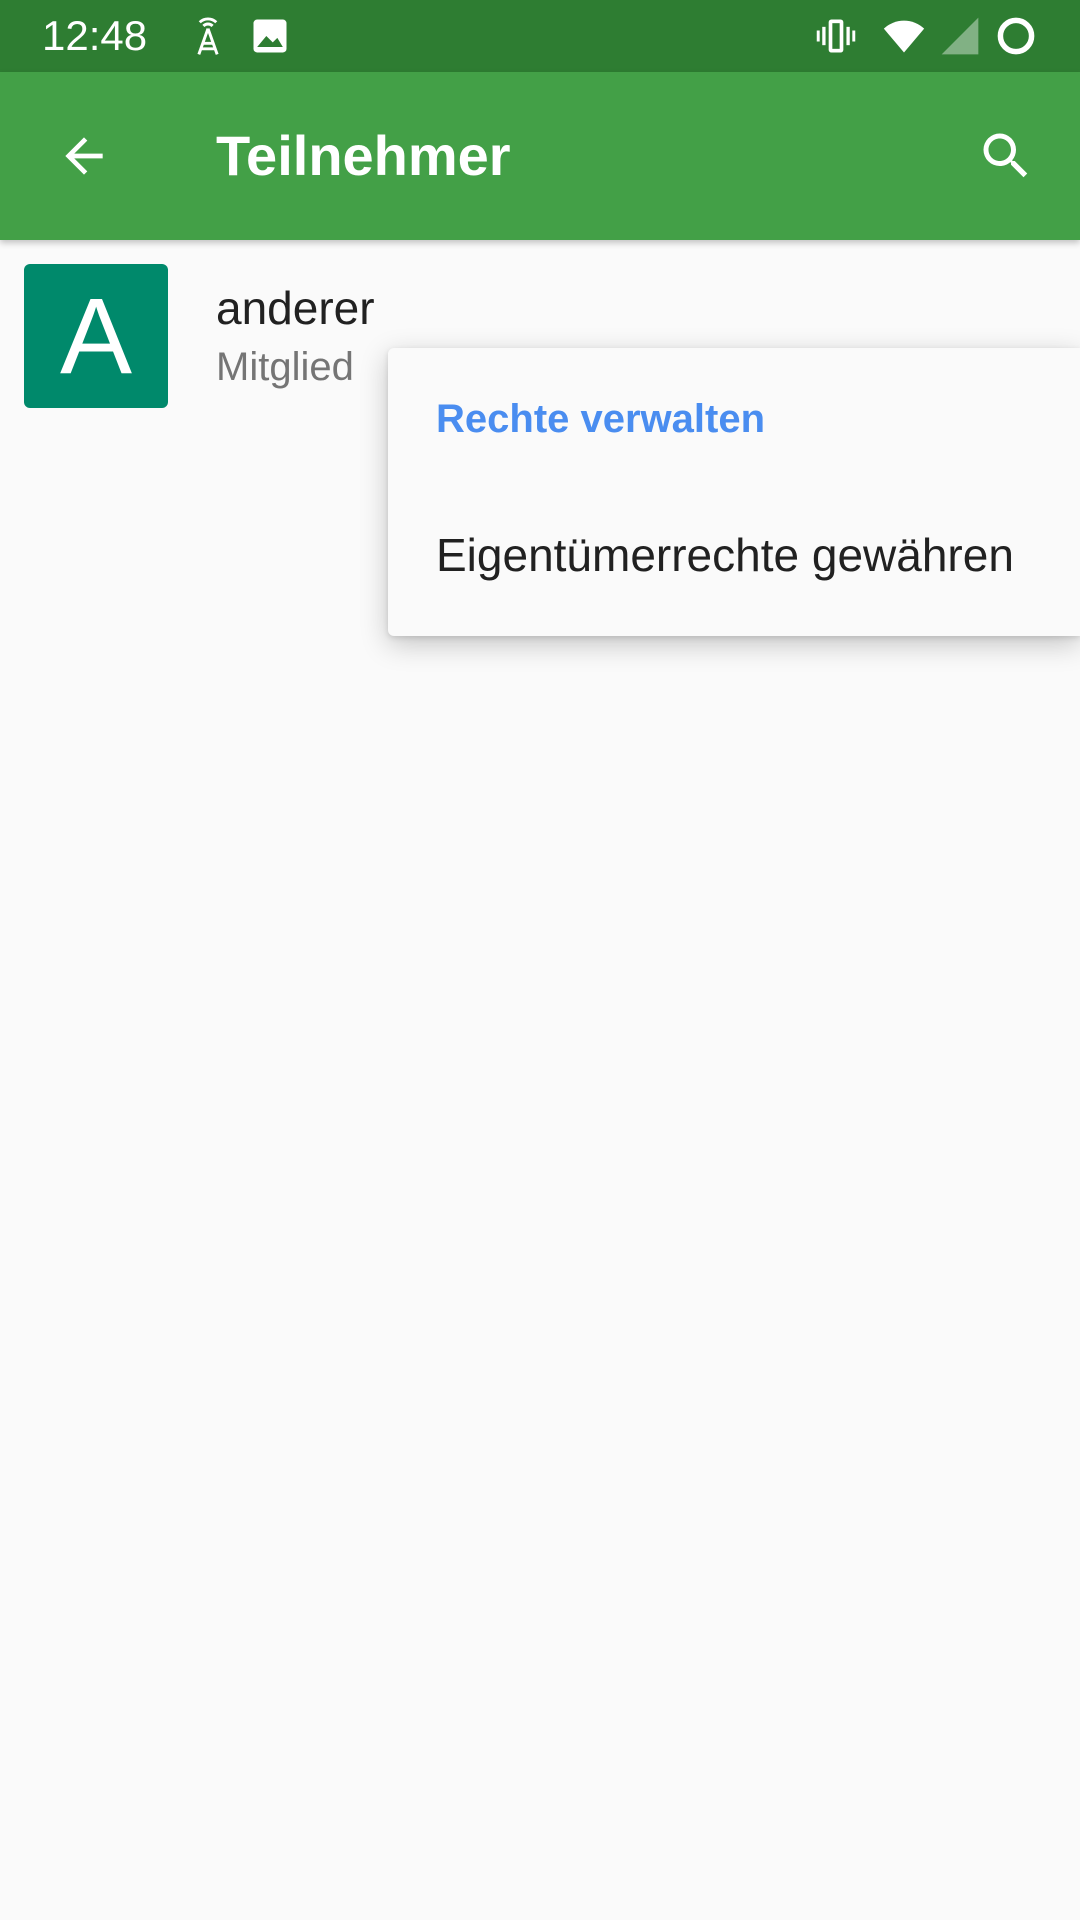  Describe the element at coordinates (363, 155) in the screenshot. I see `page-title: Teilnehmer` at that location.